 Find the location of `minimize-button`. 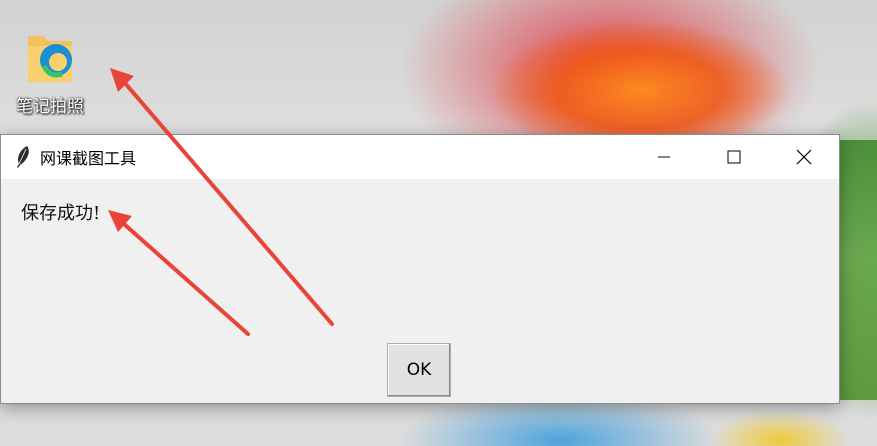

minimize-button is located at coordinates (664, 157).